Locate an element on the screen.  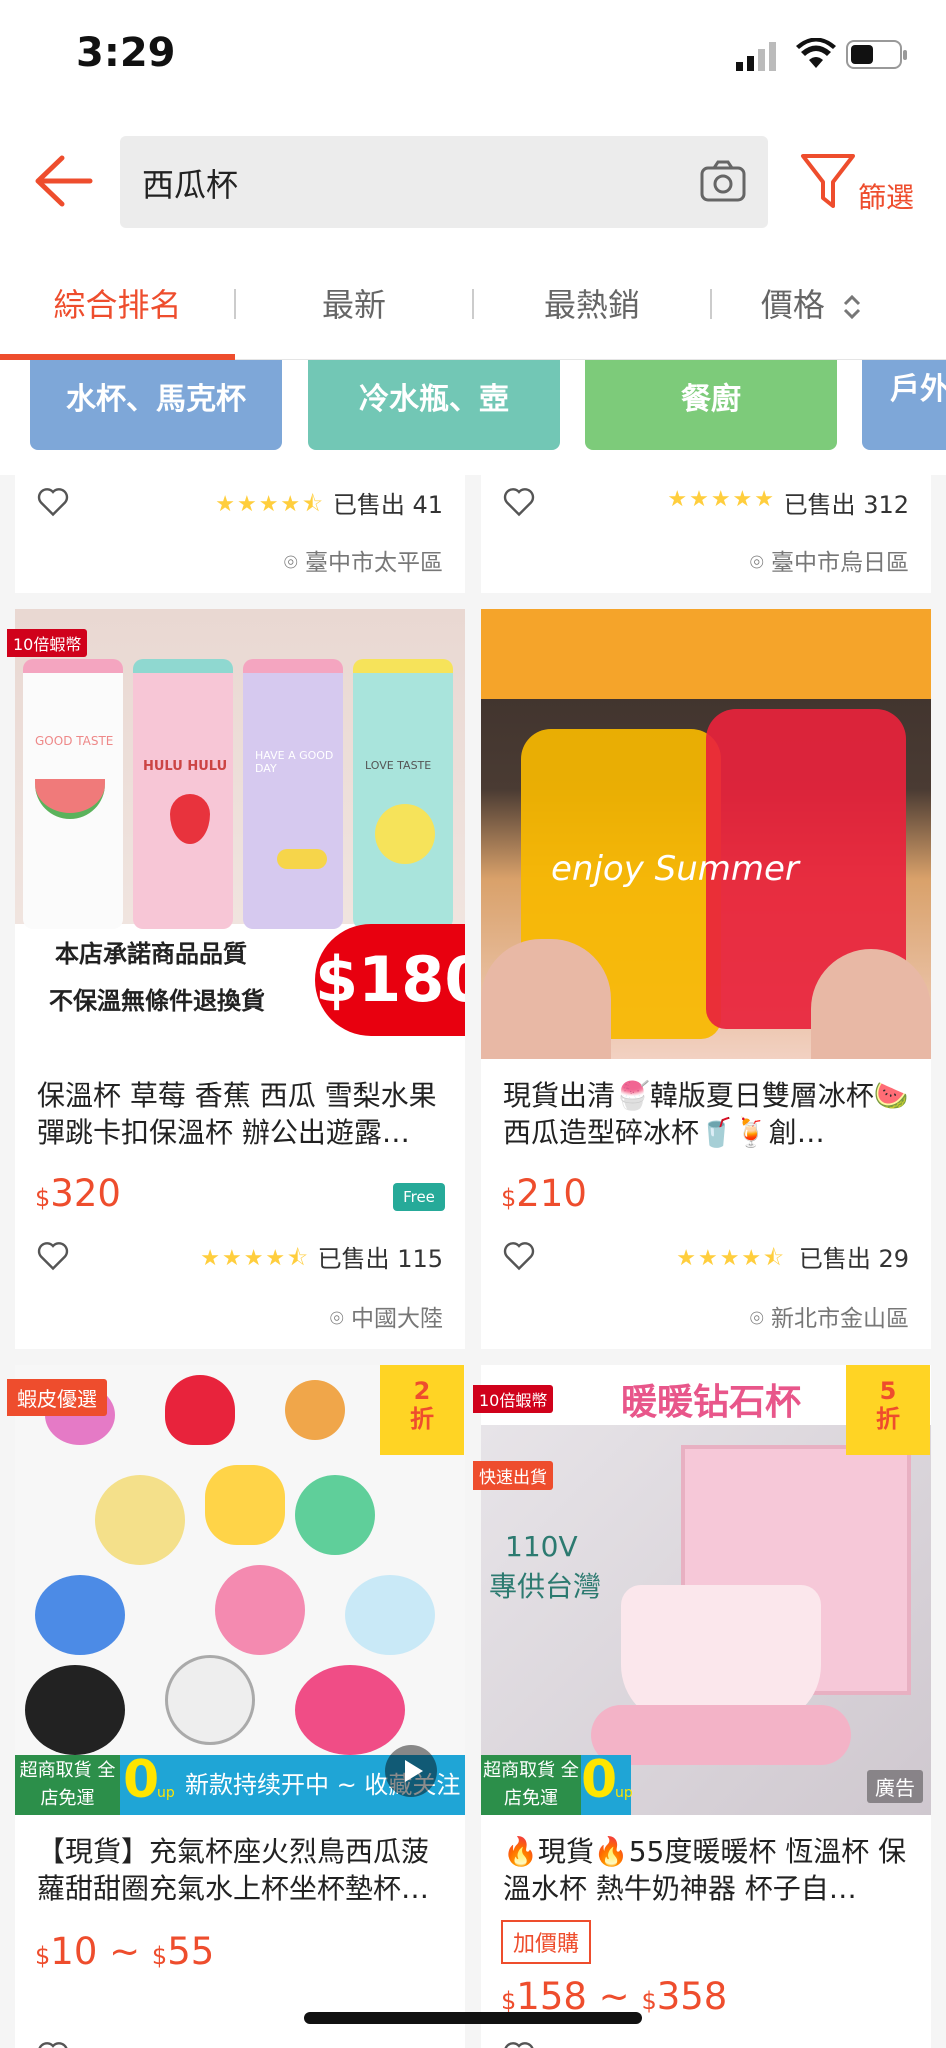
product-price: $210 is located at coordinates (544, 1193).